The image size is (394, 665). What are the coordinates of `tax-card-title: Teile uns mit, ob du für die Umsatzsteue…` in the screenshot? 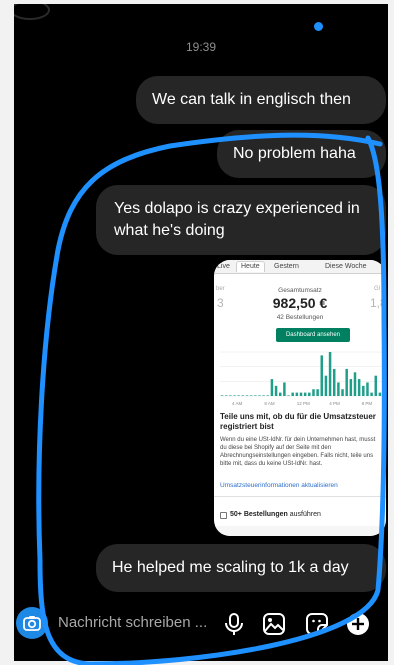 It's located at (298, 421).